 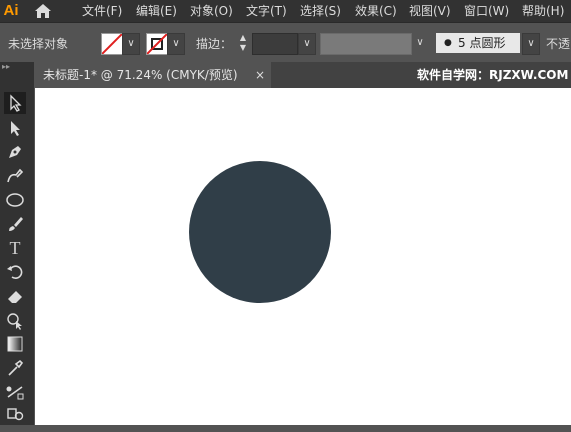 What do you see at coordinates (420, 43) in the screenshot?
I see `profile-chevron-icon: ∨` at bounding box center [420, 43].